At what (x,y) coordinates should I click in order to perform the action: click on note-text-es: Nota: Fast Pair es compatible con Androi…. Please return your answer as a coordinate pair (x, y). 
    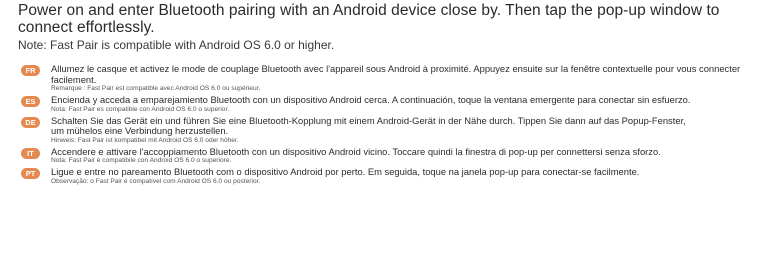
    Looking at the image, I should click on (140, 109).